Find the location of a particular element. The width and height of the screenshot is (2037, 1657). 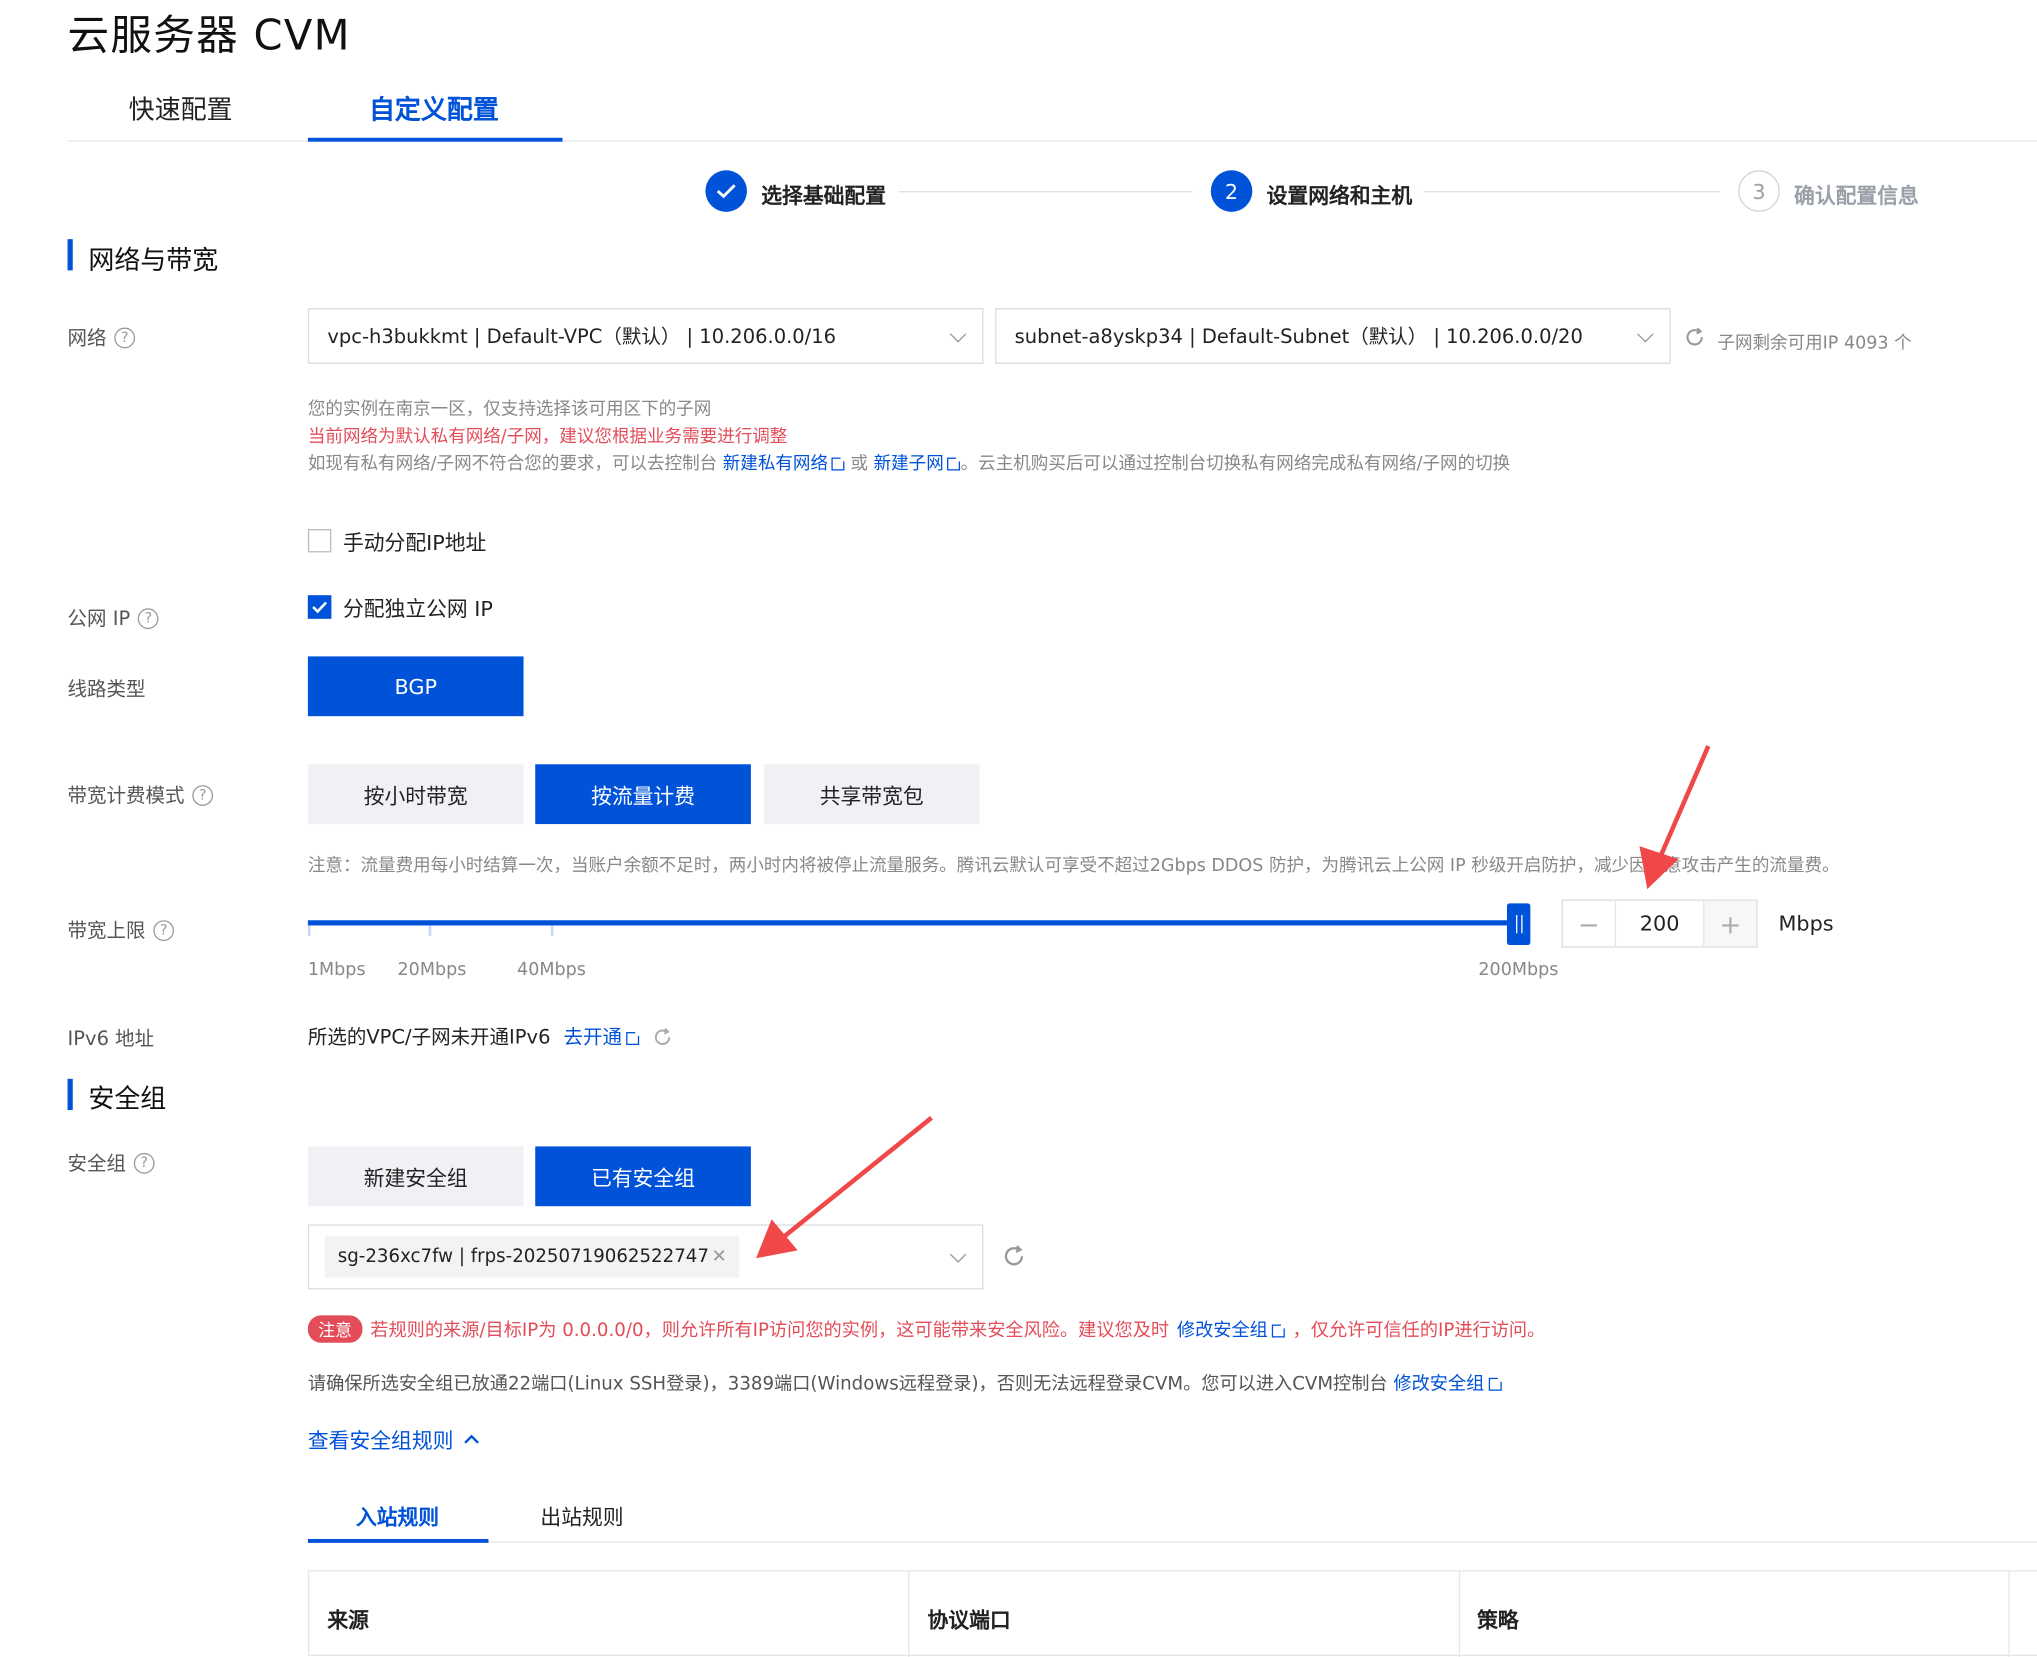

bandwidth-unit: Mbps is located at coordinates (1806, 923).